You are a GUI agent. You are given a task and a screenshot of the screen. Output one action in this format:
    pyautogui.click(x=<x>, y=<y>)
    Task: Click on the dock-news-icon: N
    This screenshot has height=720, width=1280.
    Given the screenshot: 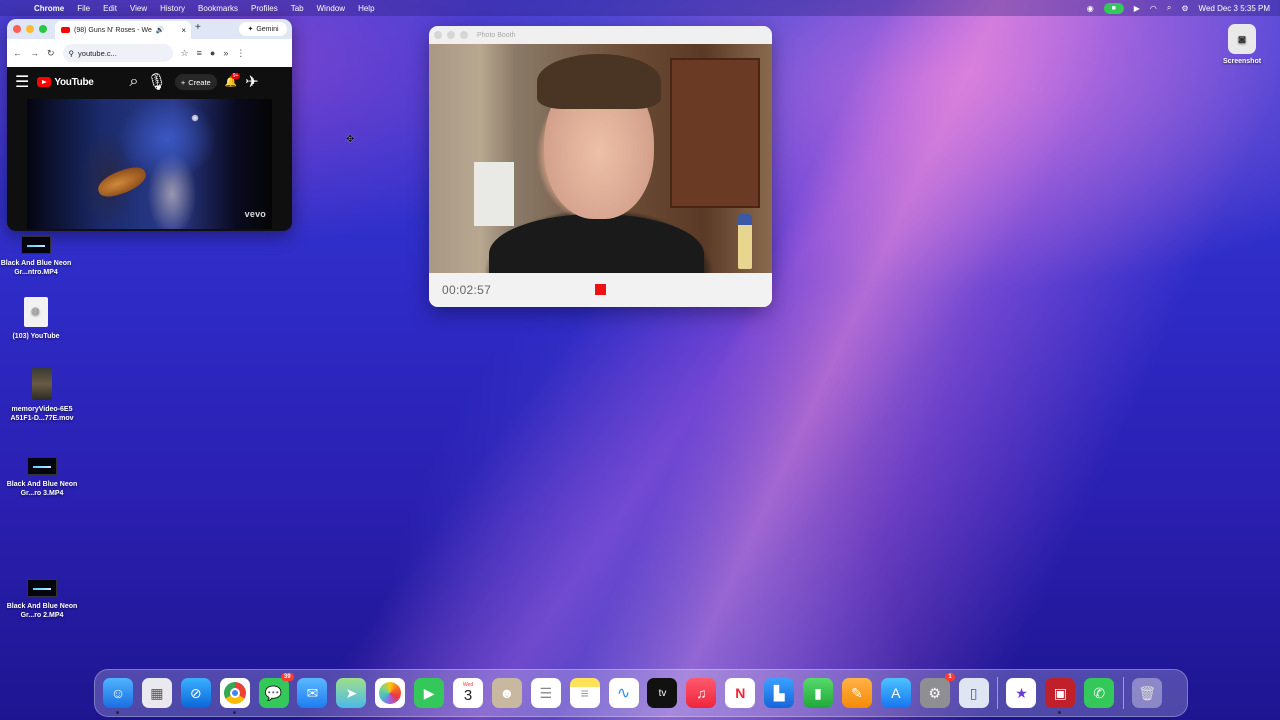 What is the action you would take?
    pyautogui.click(x=740, y=693)
    